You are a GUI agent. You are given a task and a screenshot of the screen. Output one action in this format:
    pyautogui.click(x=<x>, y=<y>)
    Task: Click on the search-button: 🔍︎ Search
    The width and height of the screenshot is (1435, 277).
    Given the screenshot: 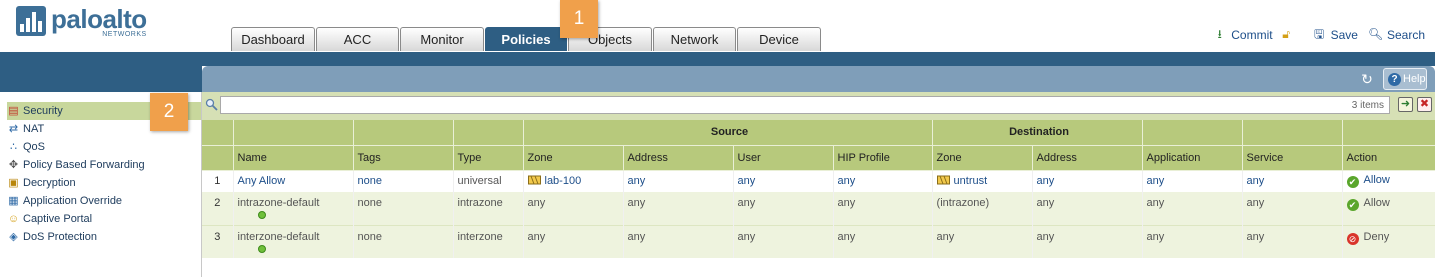 What is the action you would take?
    pyautogui.click(x=1396, y=34)
    